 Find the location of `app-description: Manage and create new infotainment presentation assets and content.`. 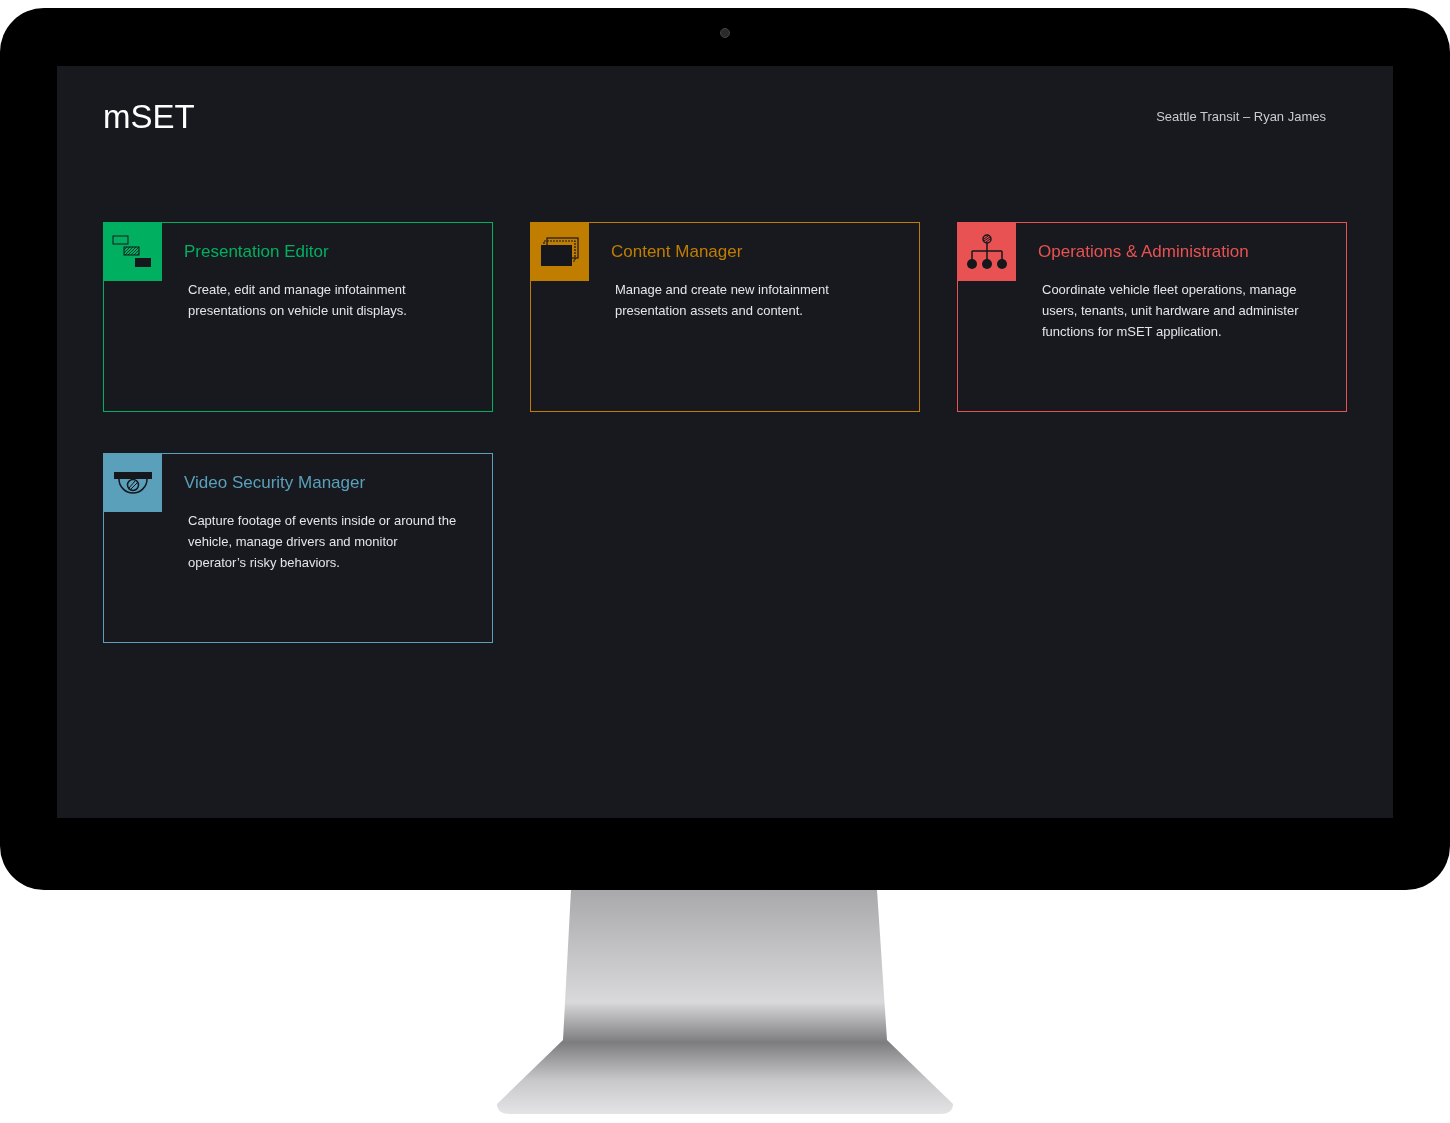

app-description: Manage and create new infotainment presentation assets and content. is located at coordinates (722, 300).